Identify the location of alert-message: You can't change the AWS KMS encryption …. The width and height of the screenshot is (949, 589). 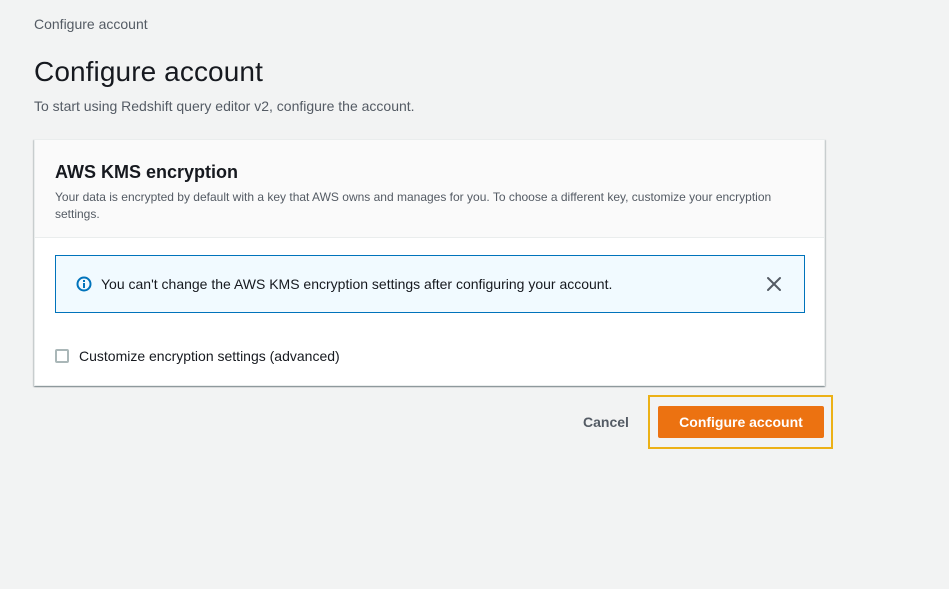
(357, 284).